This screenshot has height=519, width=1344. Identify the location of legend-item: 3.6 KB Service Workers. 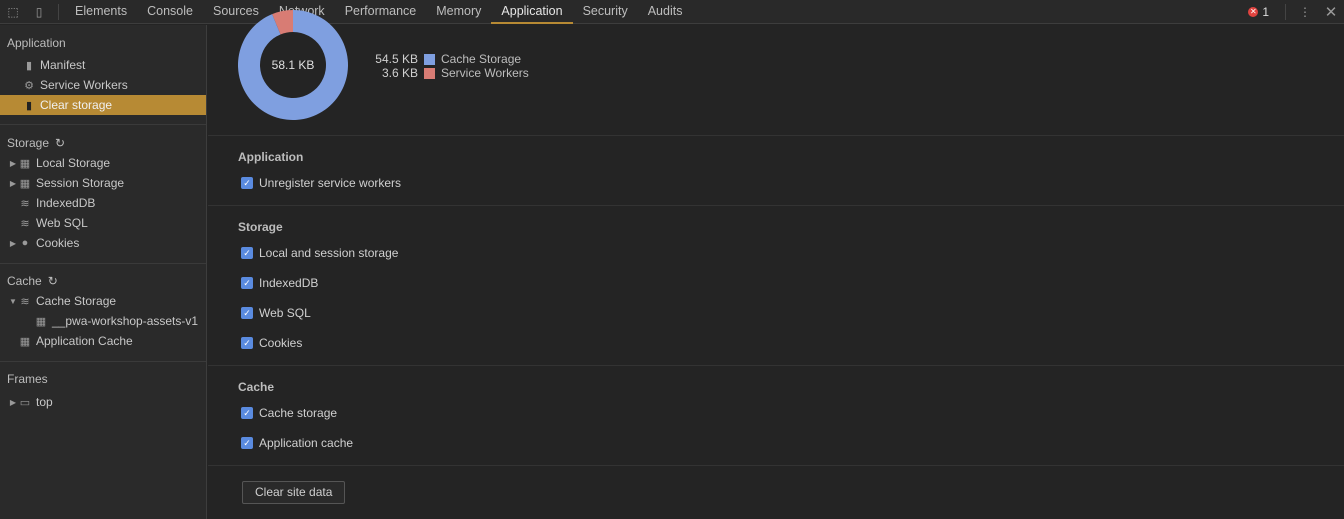
(448, 73).